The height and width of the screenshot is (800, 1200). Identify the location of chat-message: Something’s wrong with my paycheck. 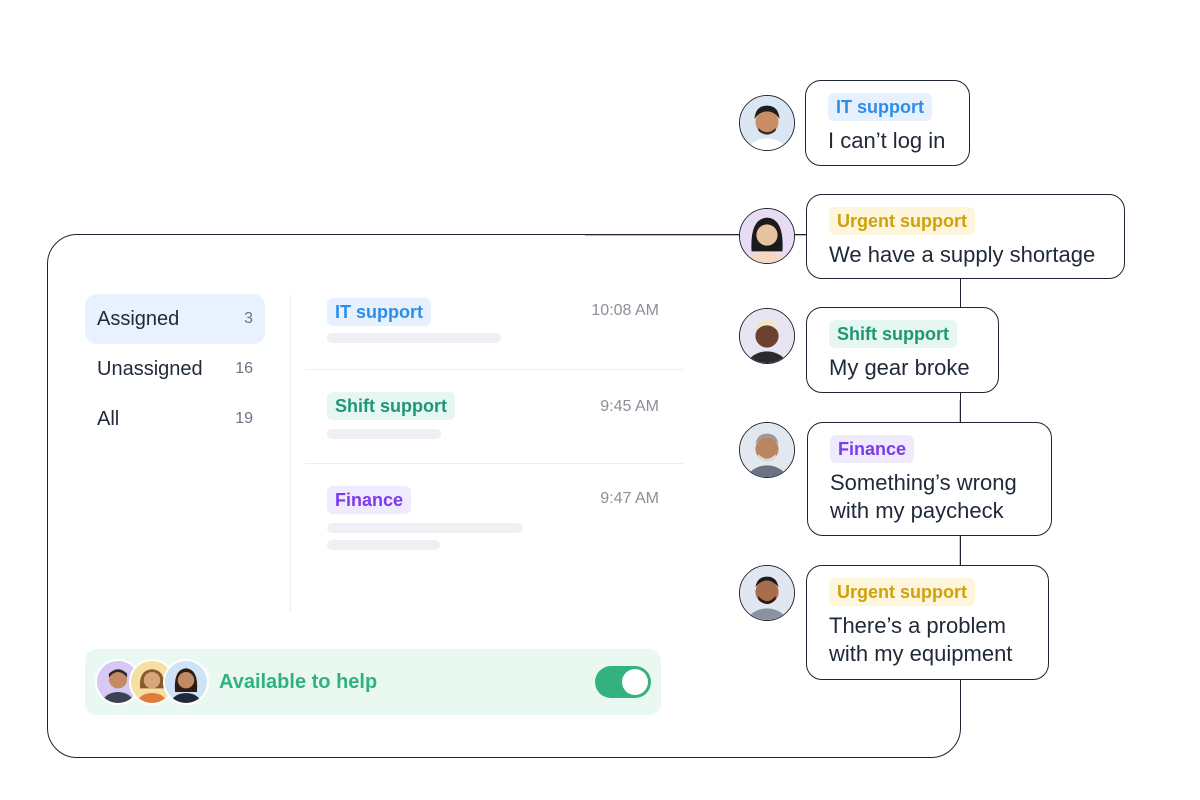
(923, 496).